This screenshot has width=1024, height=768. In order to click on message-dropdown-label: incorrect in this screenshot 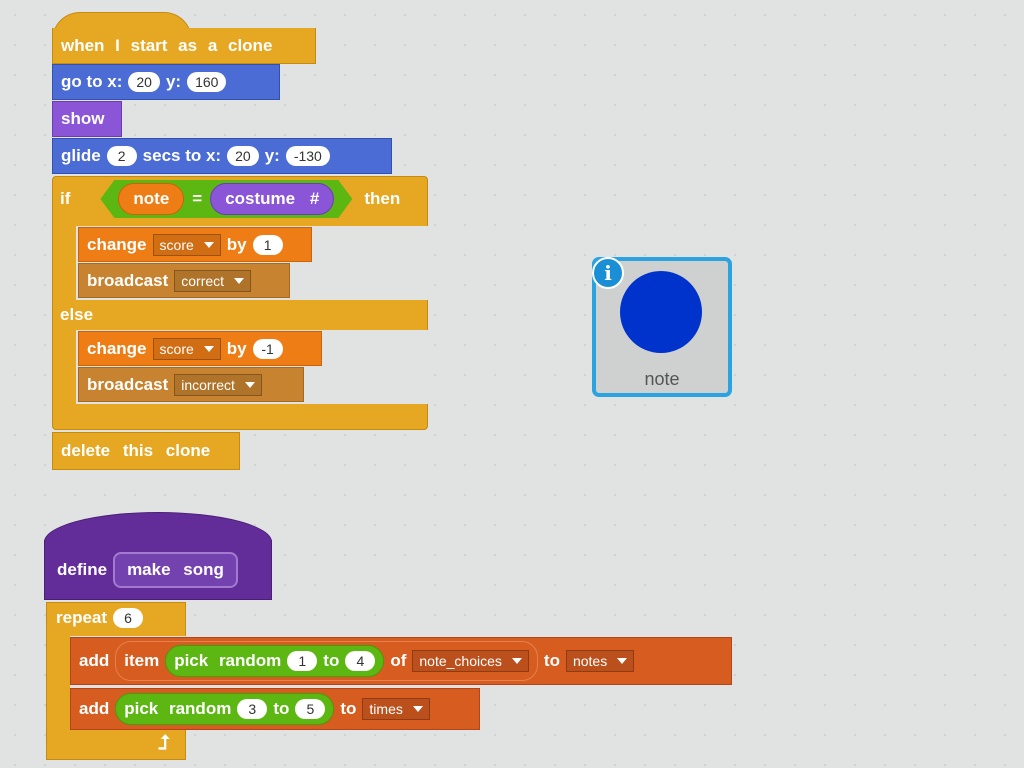, I will do `click(208, 384)`.